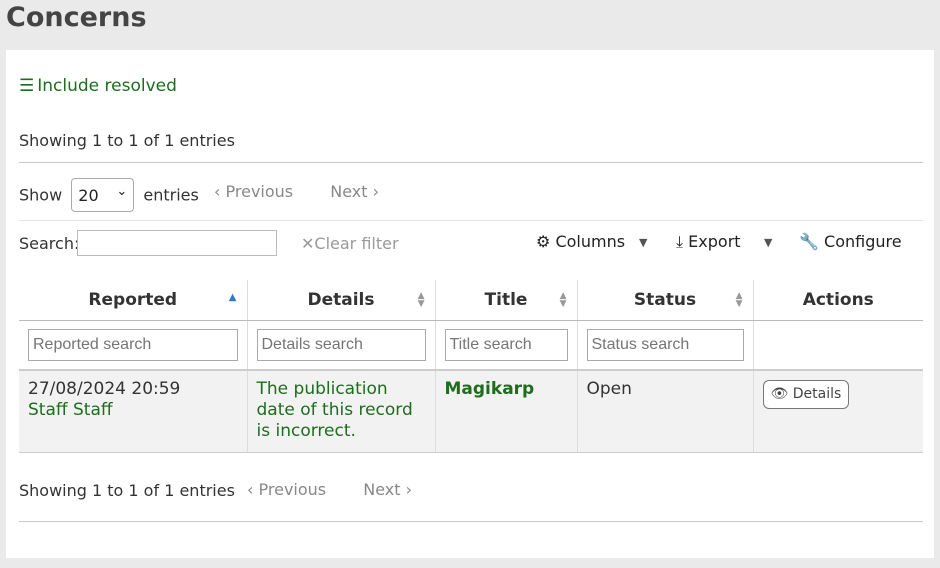 The width and height of the screenshot is (940, 568). Describe the element at coordinates (103, 195) in the screenshot. I see `page-length-select: 20 ⌄` at that location.